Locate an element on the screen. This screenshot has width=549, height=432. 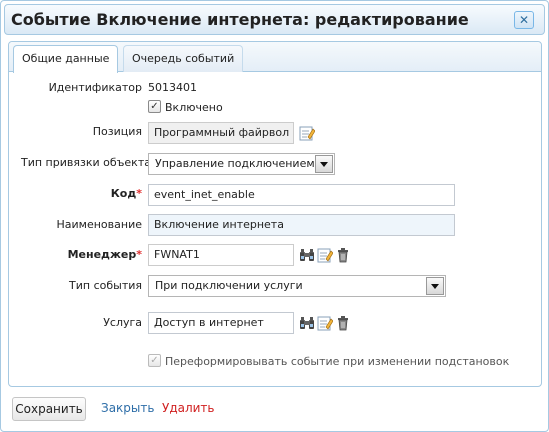
code-label: Код* is located at coordinates (81, 193).